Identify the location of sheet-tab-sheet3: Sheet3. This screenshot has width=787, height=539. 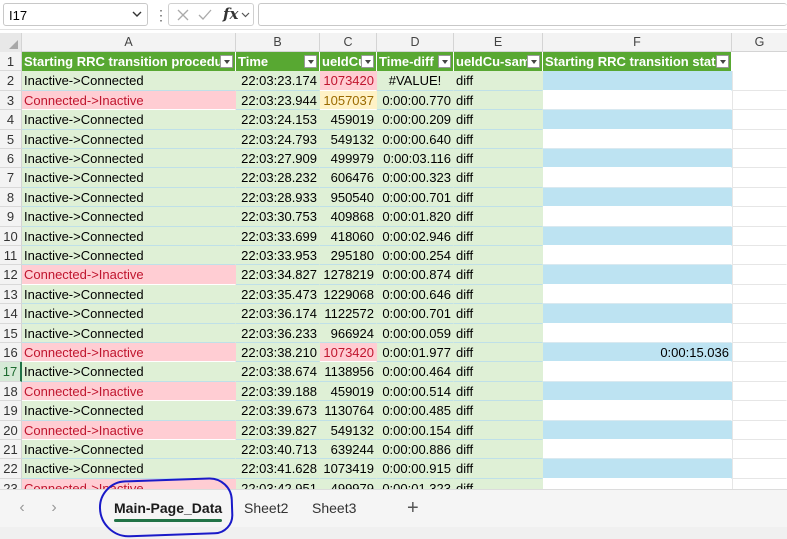
(334, 509).